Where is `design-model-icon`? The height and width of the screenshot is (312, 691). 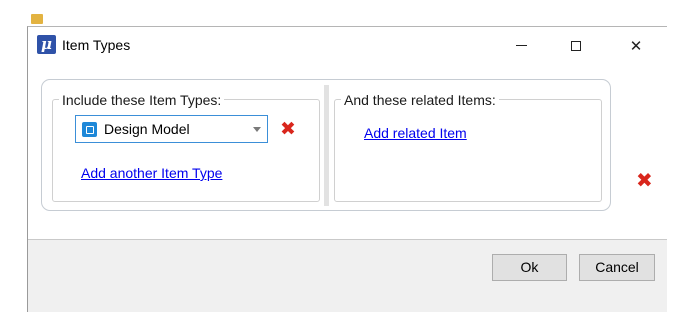 design-model-icon is located at coordinates (89, 129).